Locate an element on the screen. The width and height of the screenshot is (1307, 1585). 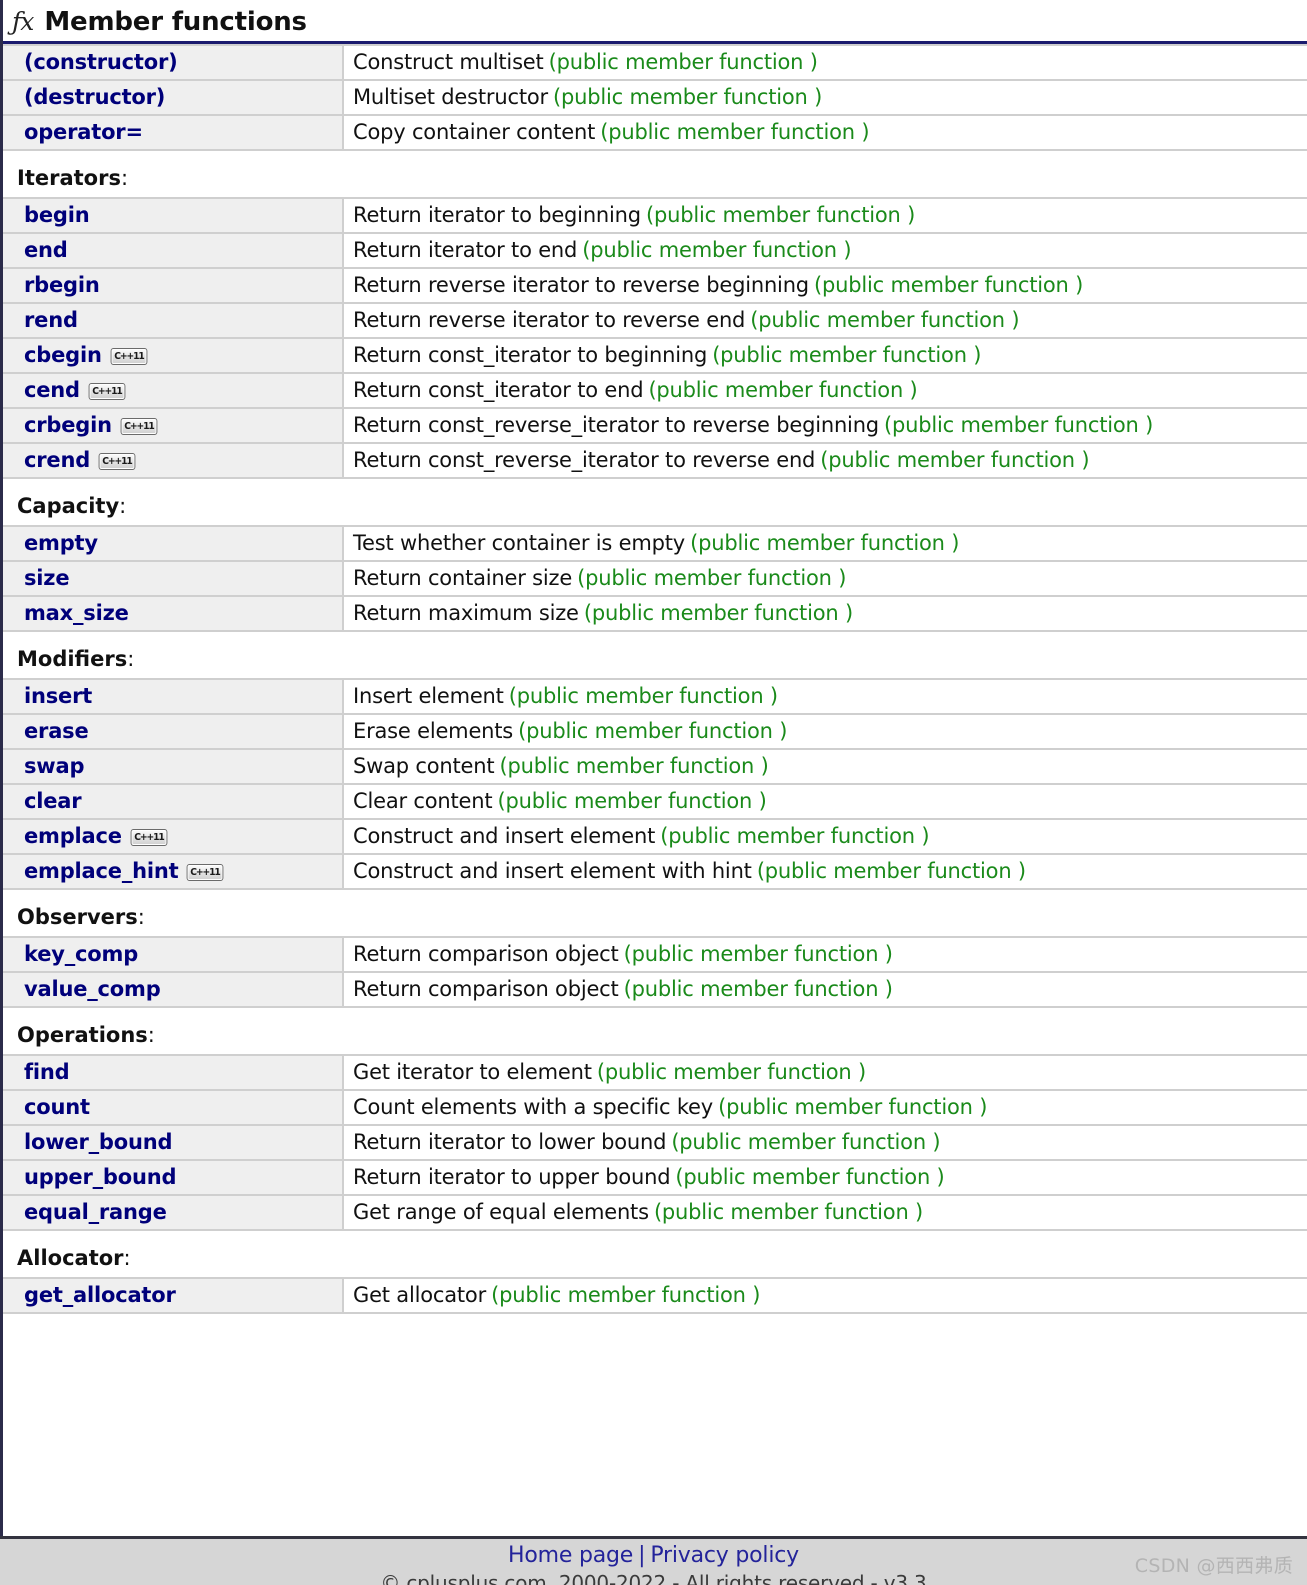
function-link: lower_bound is located at coordinates (98, 1142).